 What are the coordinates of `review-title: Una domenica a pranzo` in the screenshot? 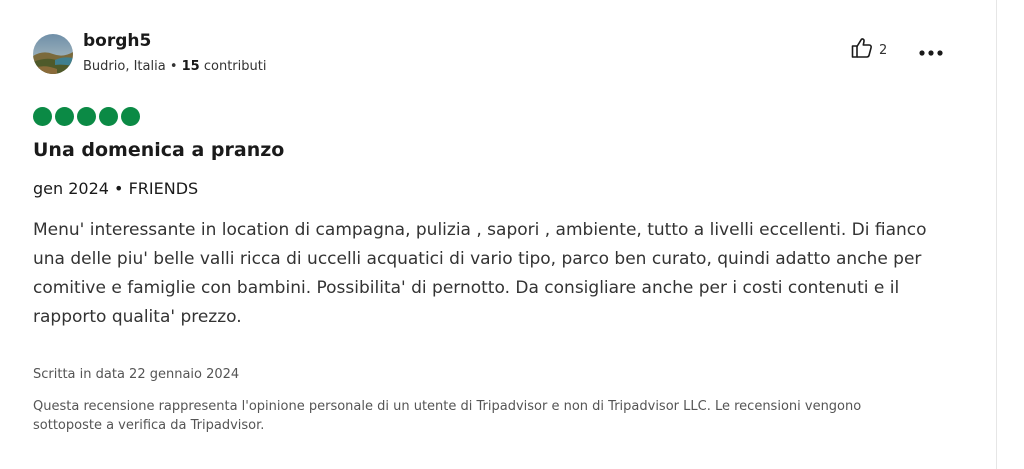 It's located at (158, 150).